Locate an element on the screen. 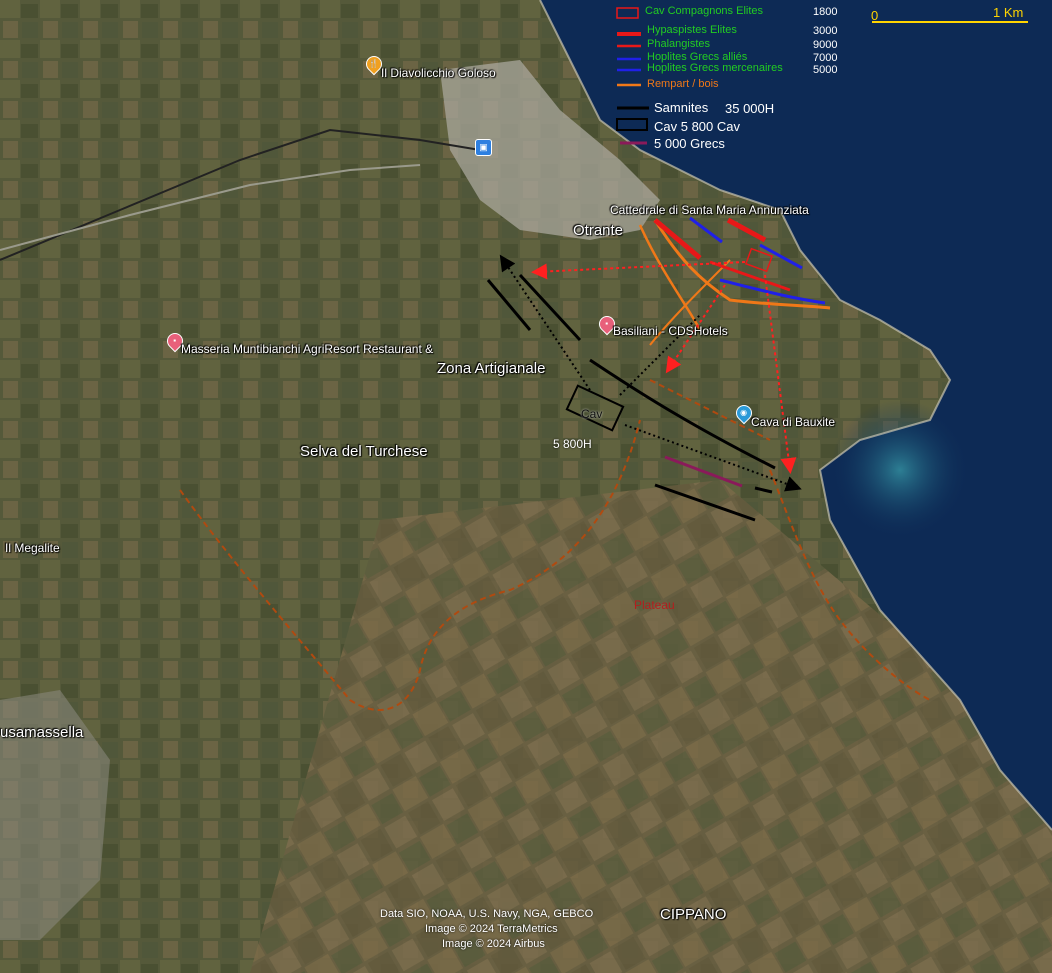 This screenshot has height=973, width=1052. place-label-plateau: Plateau is located at coordinates (654, 605).